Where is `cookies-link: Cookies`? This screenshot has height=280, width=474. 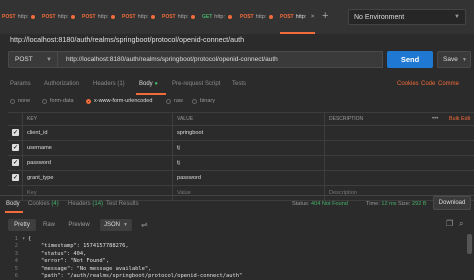
cookies-link: Cookies is located at coordinates (408, 84).